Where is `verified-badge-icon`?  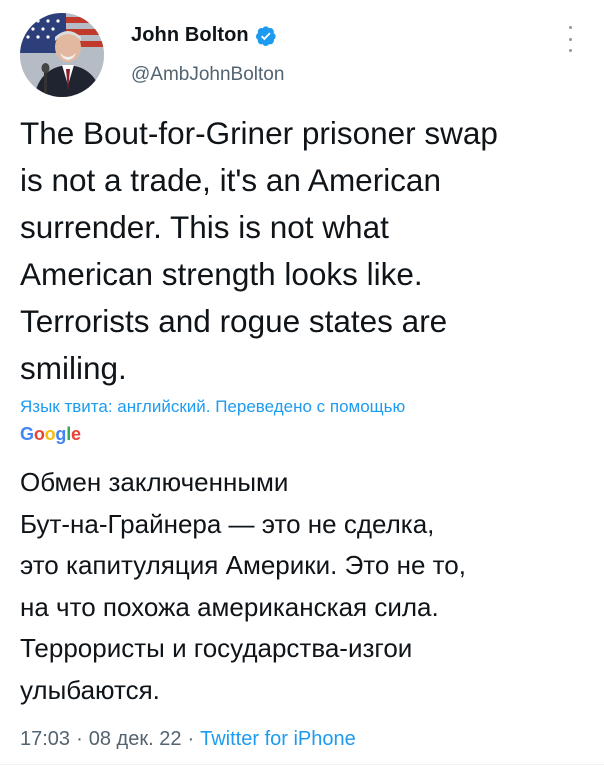 verified-badge-icon is located at coordinates (265, 35).